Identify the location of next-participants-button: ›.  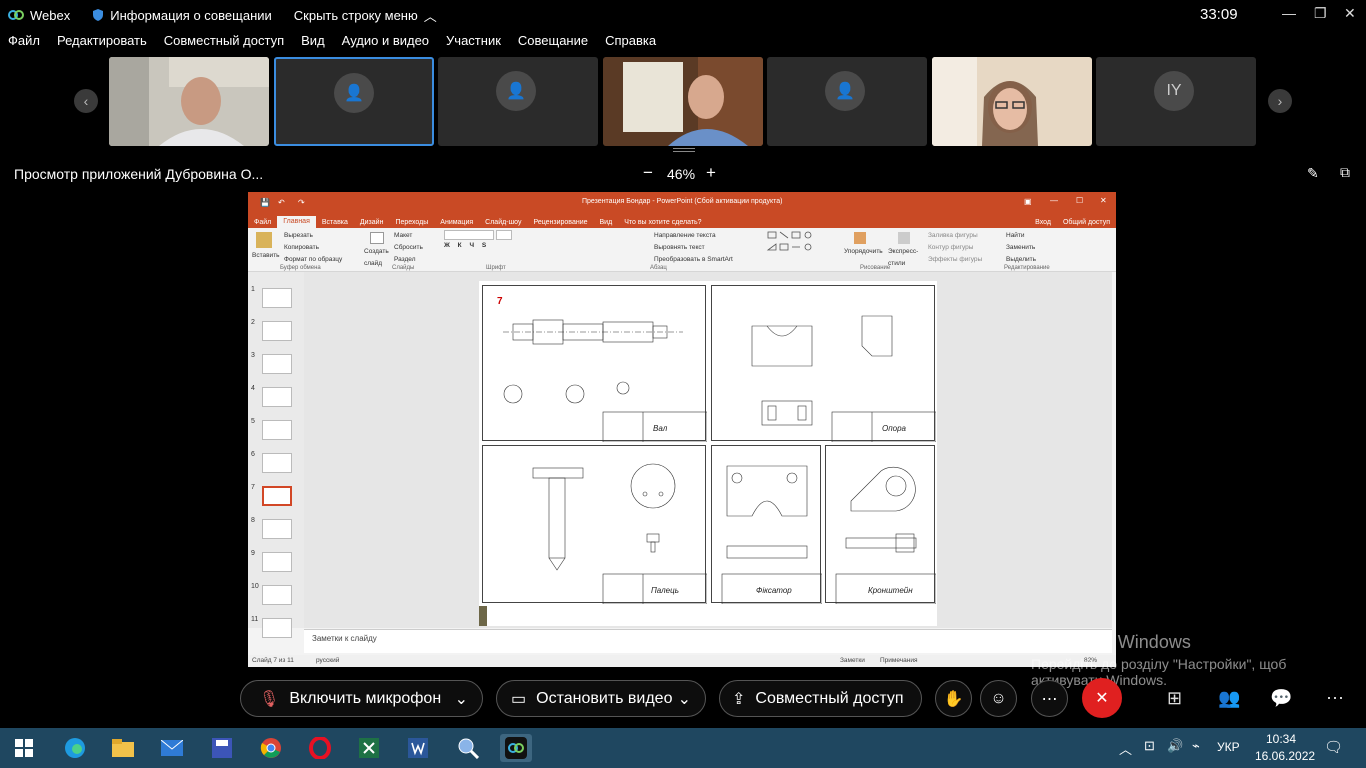
(1280, 101).